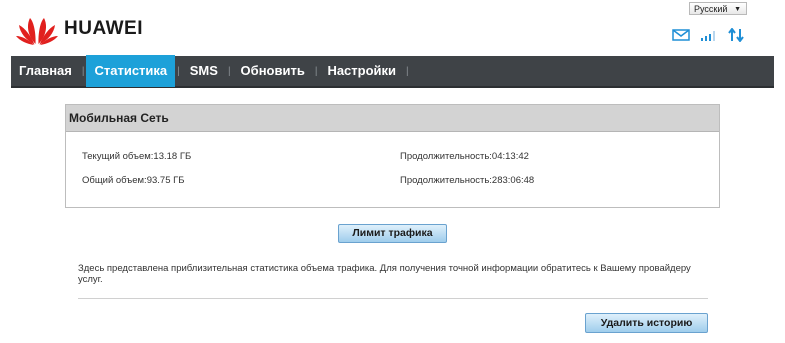  Describe the element at coordinates (361, 71) in the screenshot. I see `nav-item-settings: Настройки` at that location.